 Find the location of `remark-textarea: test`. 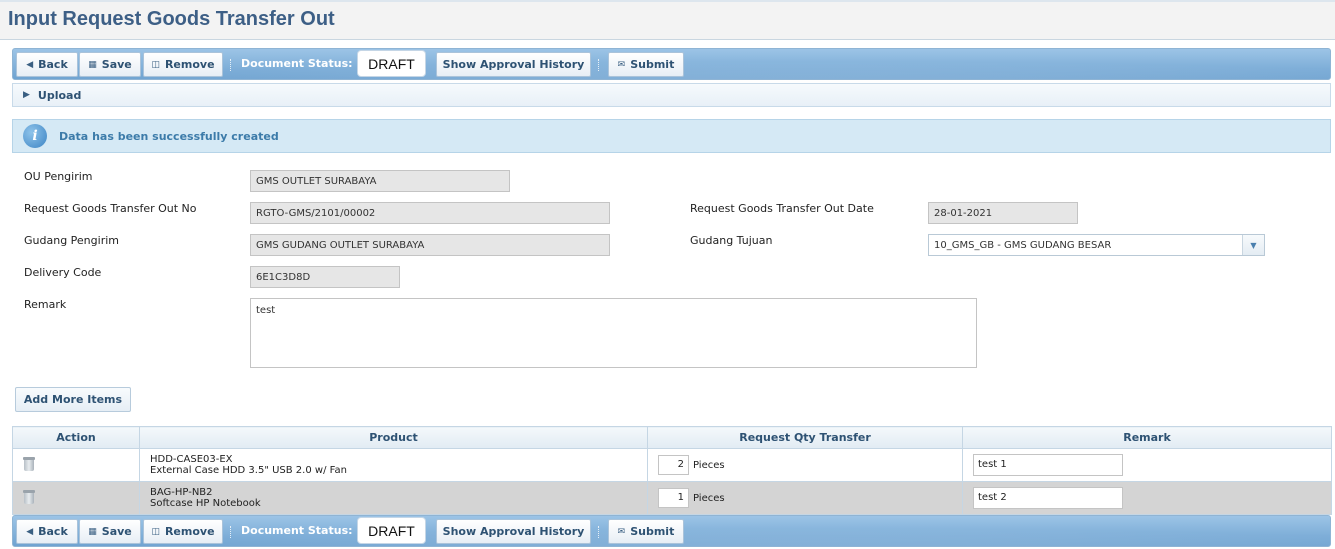

remark-textarea: test is located at coordinates (613, 333).